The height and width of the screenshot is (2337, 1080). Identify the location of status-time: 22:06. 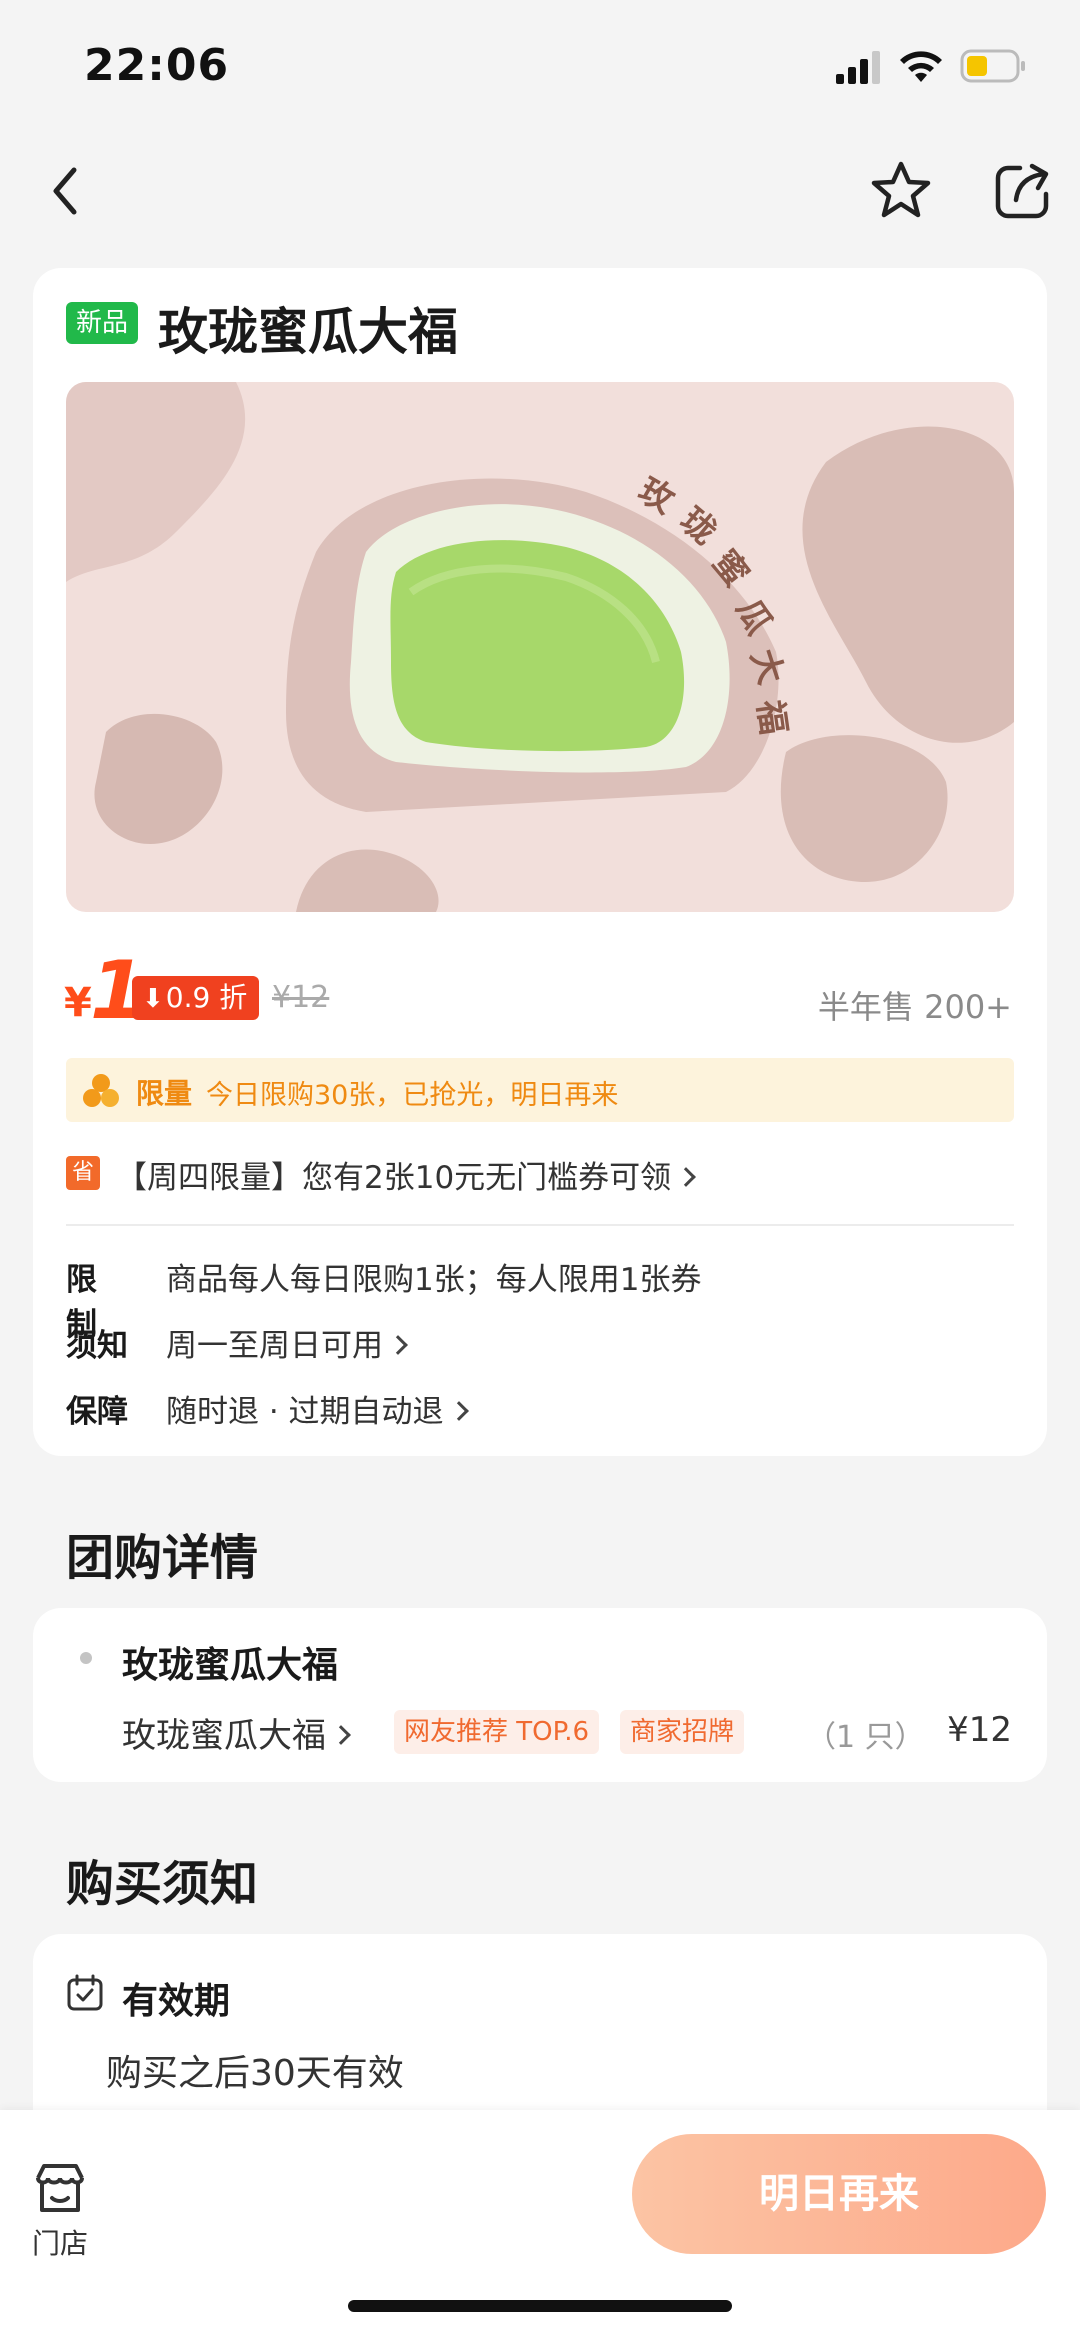
(157, 65).